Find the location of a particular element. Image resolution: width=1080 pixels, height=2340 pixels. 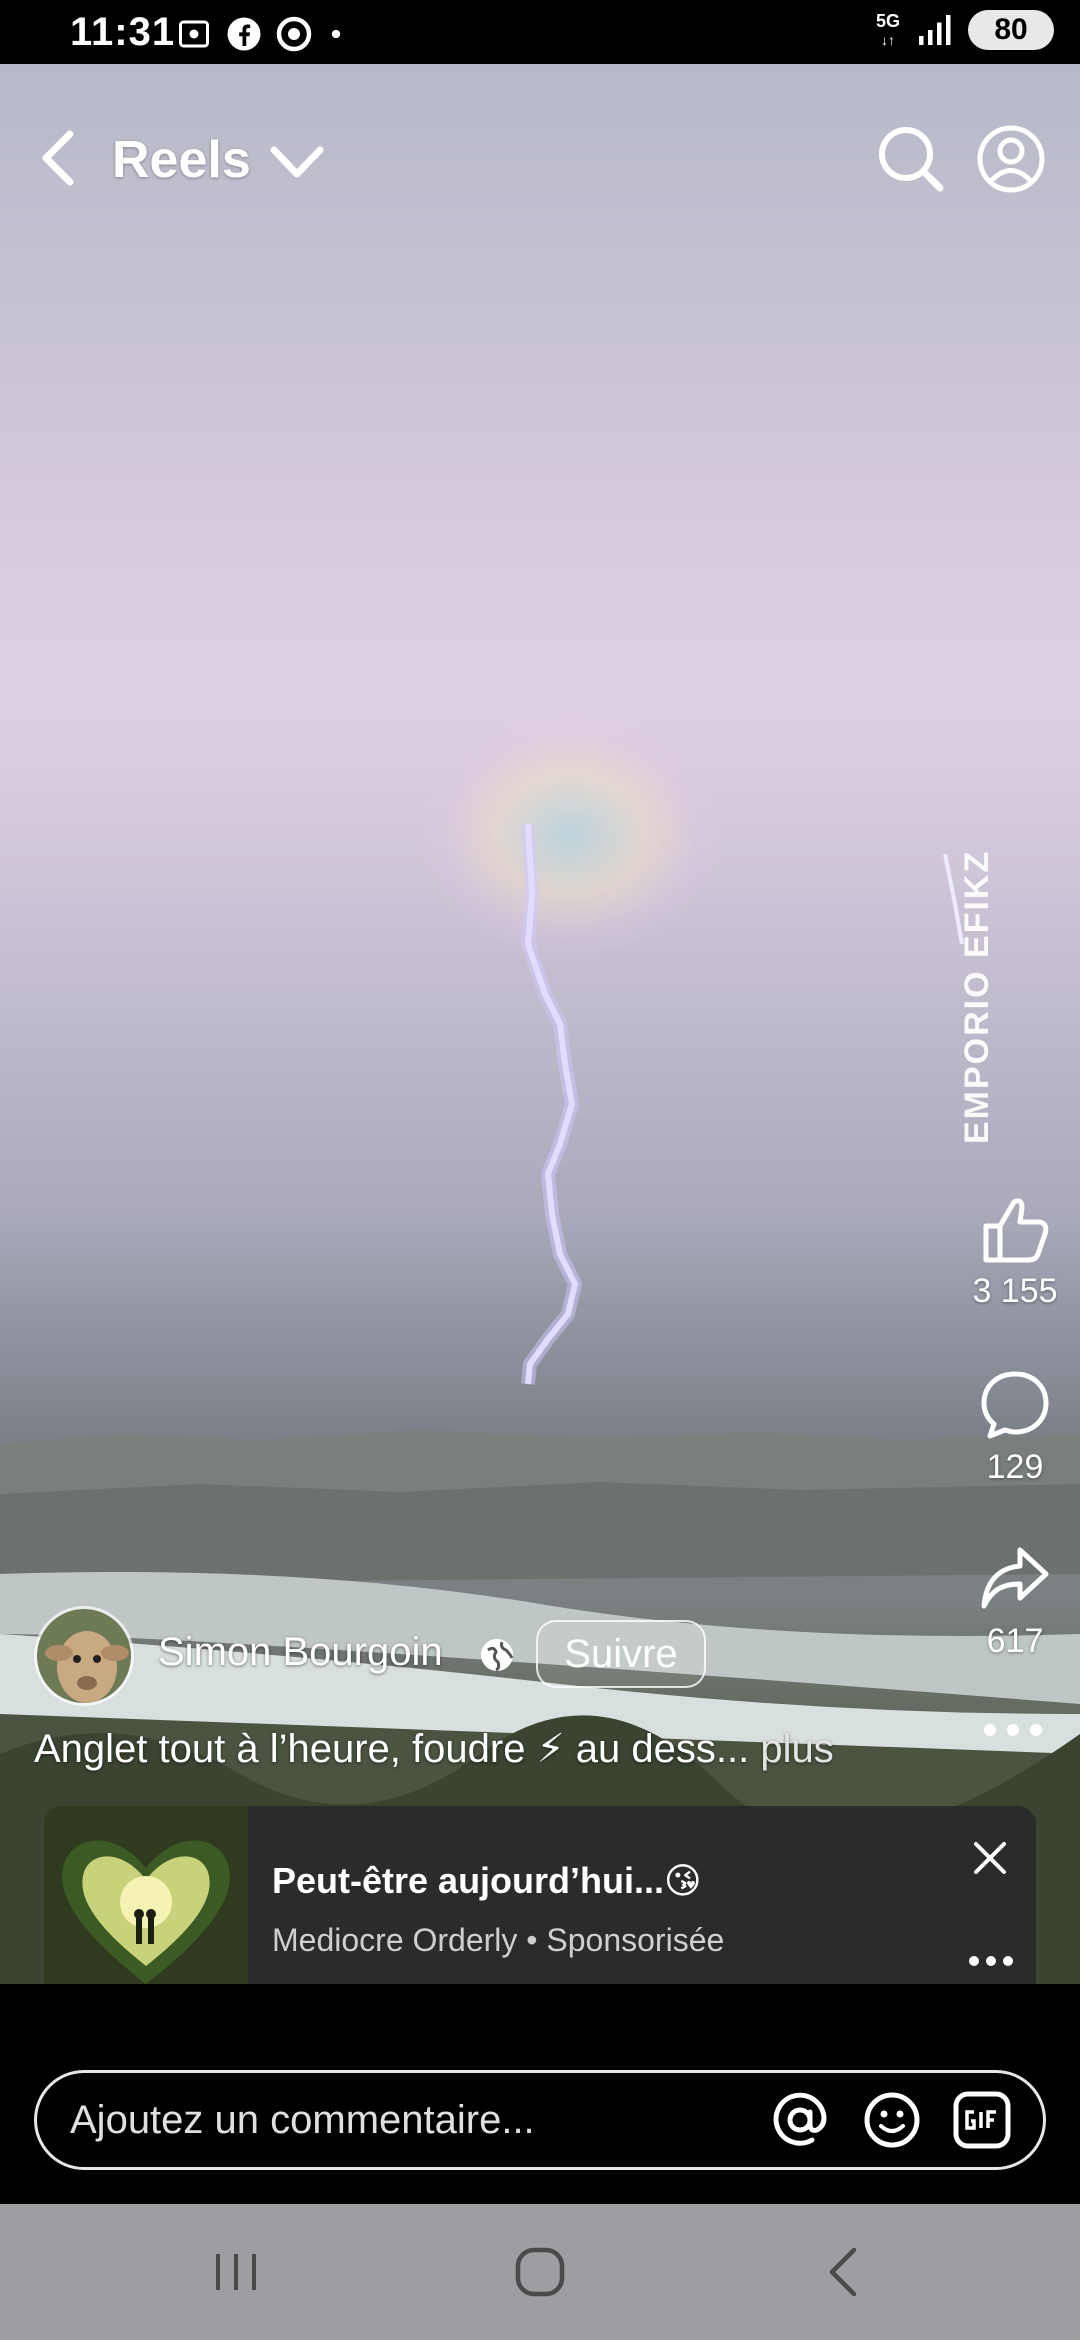

facebook-icon is located at coordinates (244, 34).